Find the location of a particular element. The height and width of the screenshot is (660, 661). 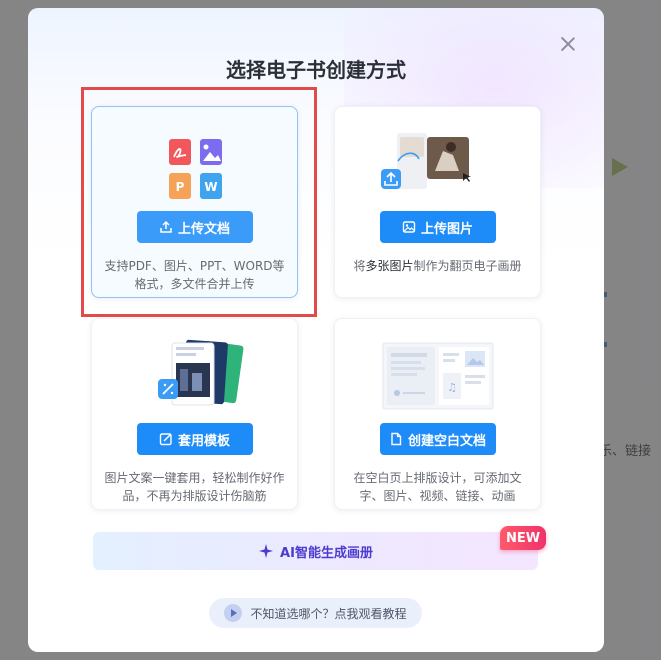

pdf-icon is located at coordinates (180, 152).